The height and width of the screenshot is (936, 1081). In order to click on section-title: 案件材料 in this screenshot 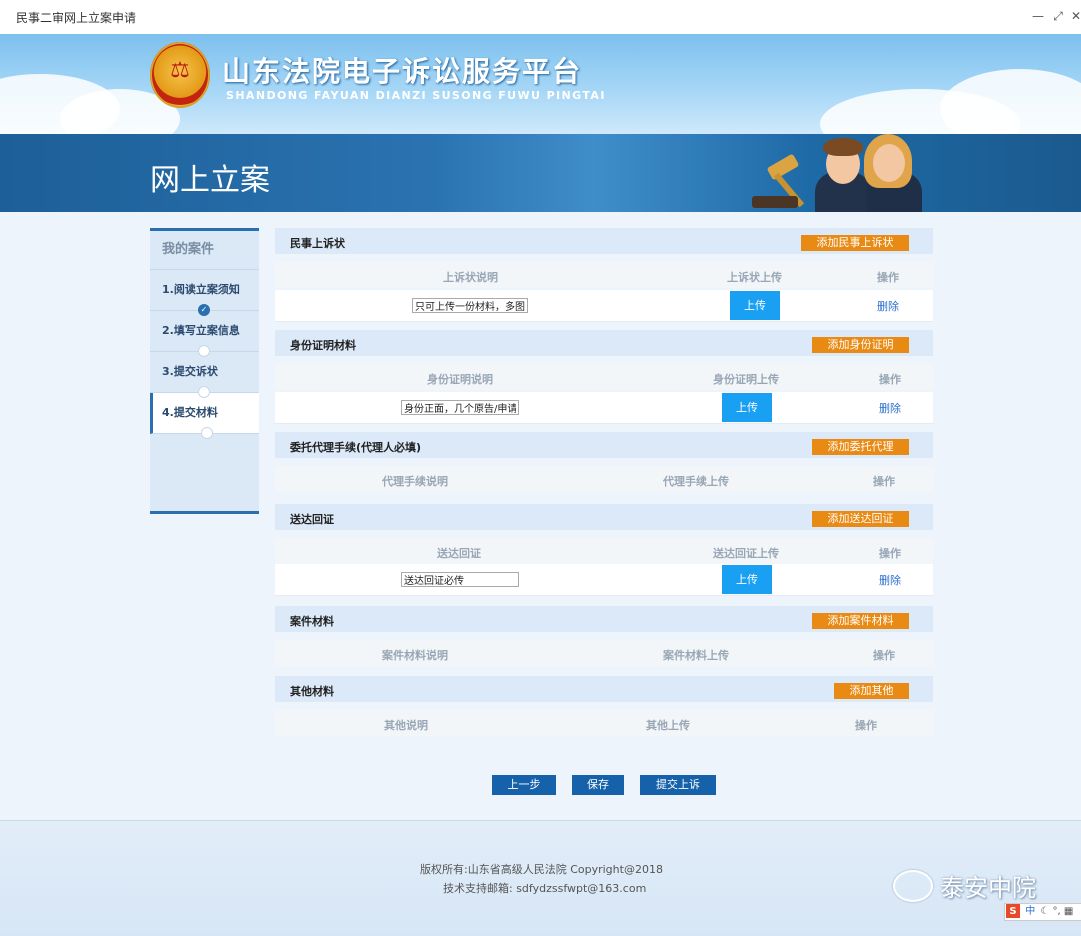, I will do `click(312, 621)`.